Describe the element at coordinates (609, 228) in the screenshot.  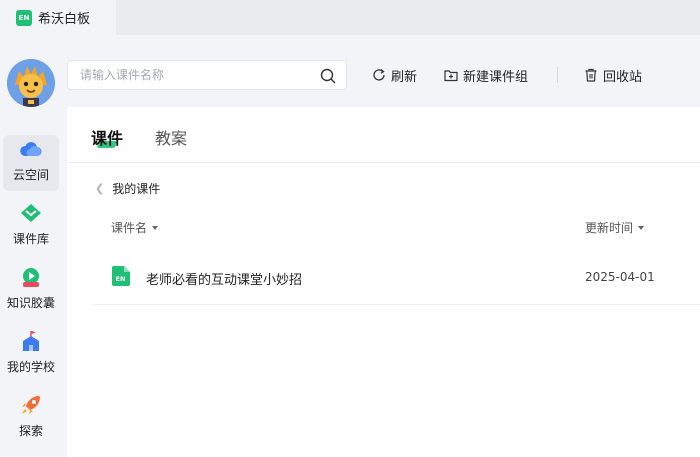
I see `column-header-label: 更新时间` at that location.